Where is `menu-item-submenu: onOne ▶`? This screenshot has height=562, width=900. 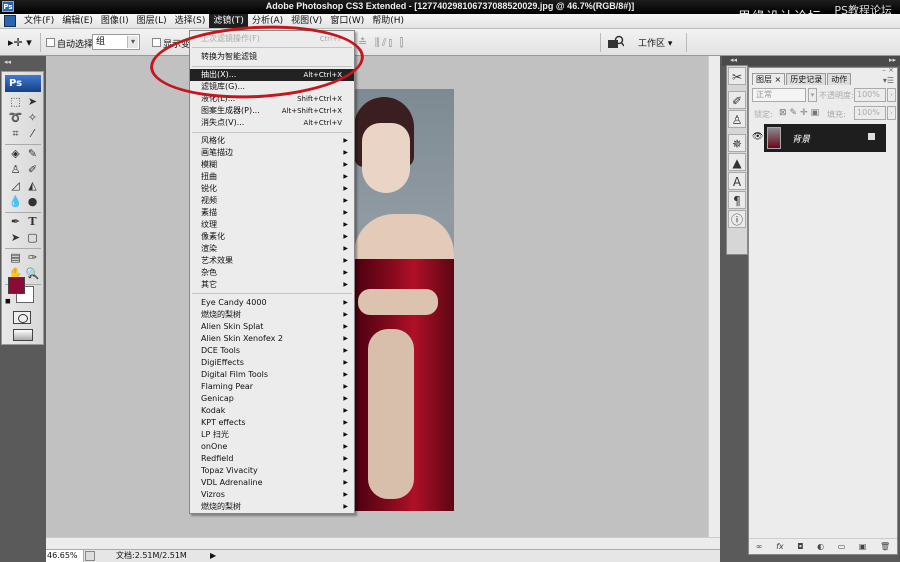 menu-item-submenu: onOne ▶ is located at coordinates (272, 447).